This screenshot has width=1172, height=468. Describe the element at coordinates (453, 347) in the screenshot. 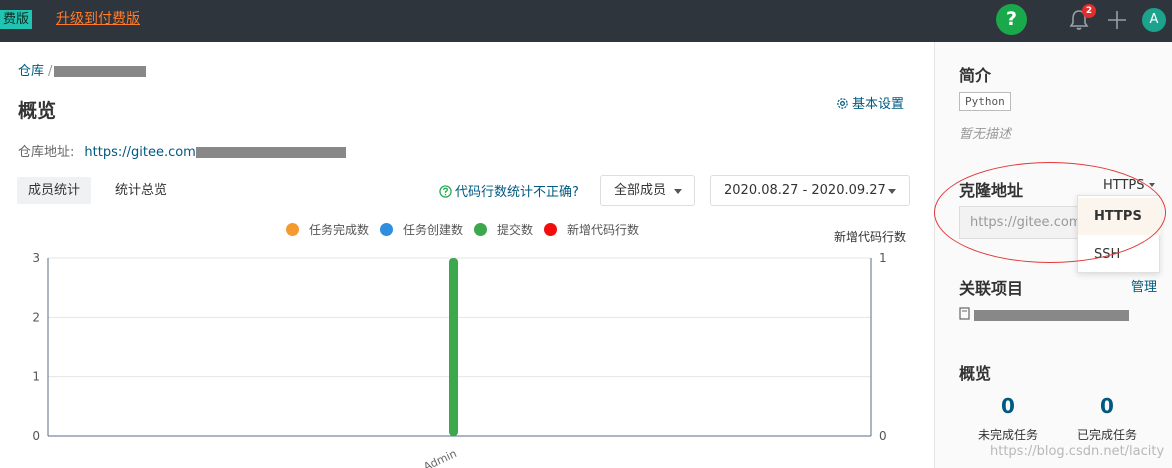

I see `bar` at that location.